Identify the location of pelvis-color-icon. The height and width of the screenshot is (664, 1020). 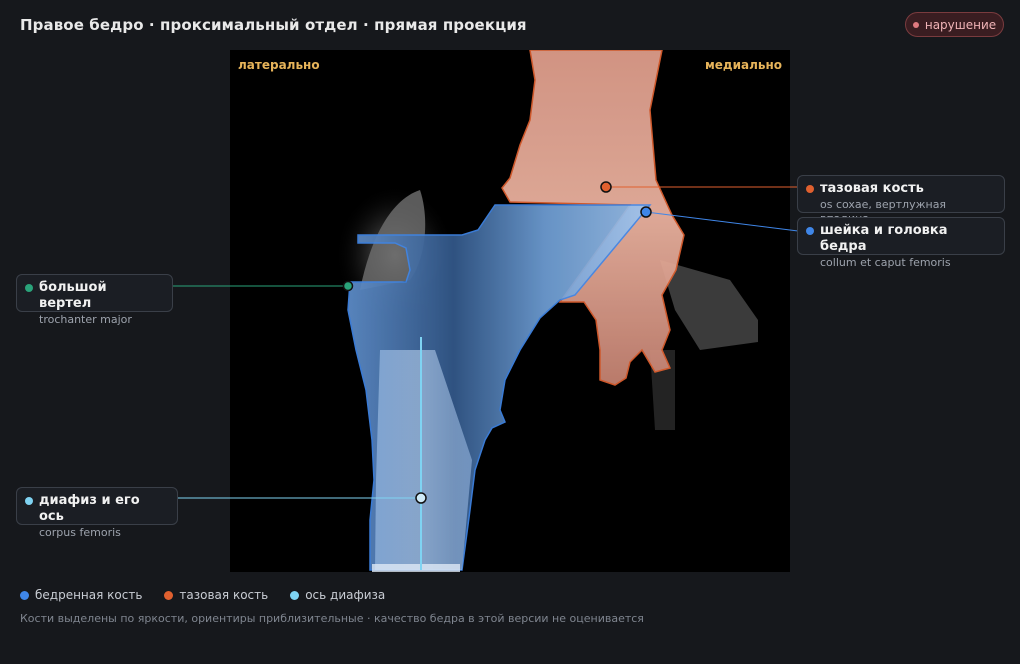
(810, 189).